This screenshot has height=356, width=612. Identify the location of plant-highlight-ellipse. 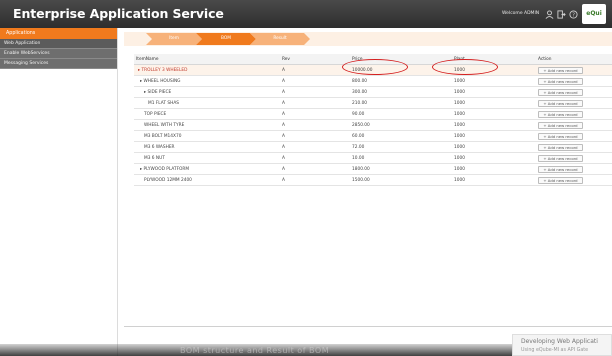
(465, 67).